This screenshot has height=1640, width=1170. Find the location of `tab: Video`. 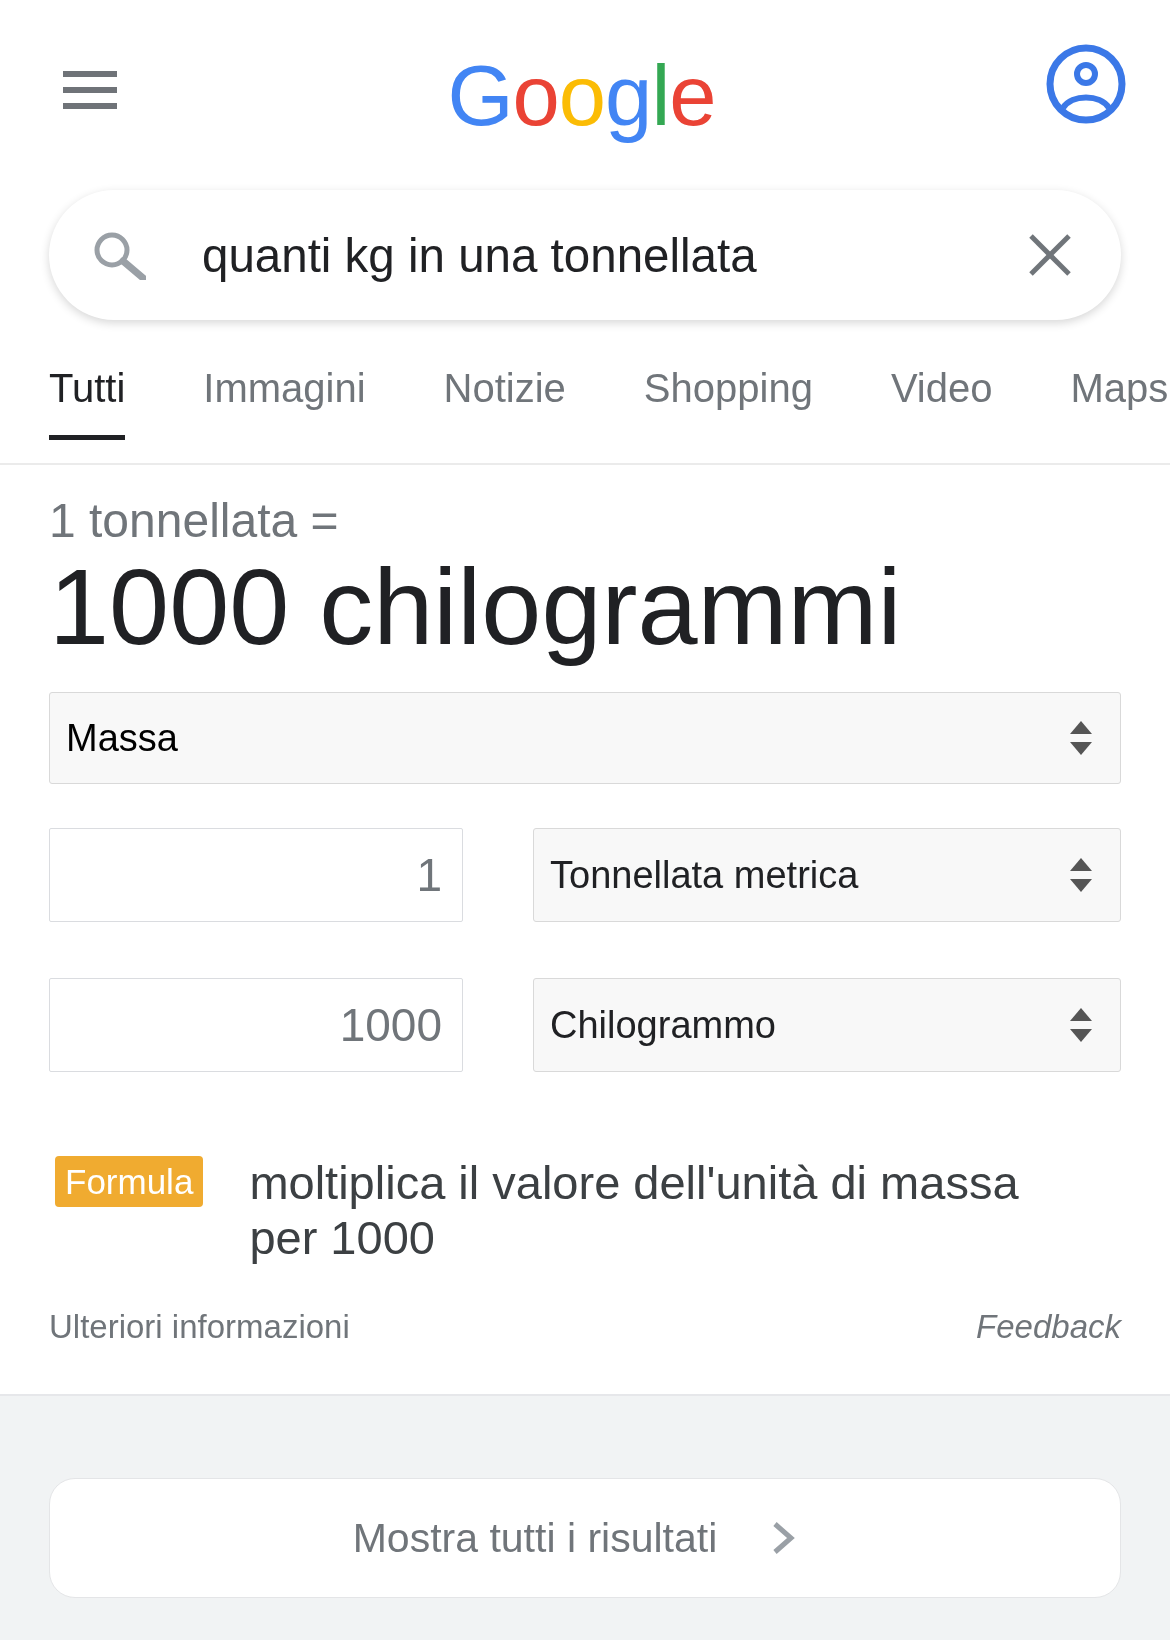

tab: Video is located at coordinates (941, 402).